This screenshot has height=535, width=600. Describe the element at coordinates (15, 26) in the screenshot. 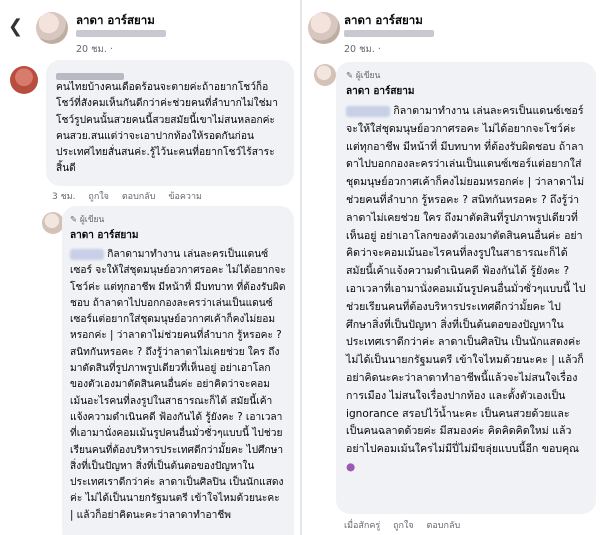

I see `chevron-left-icon: ❮` at that location.